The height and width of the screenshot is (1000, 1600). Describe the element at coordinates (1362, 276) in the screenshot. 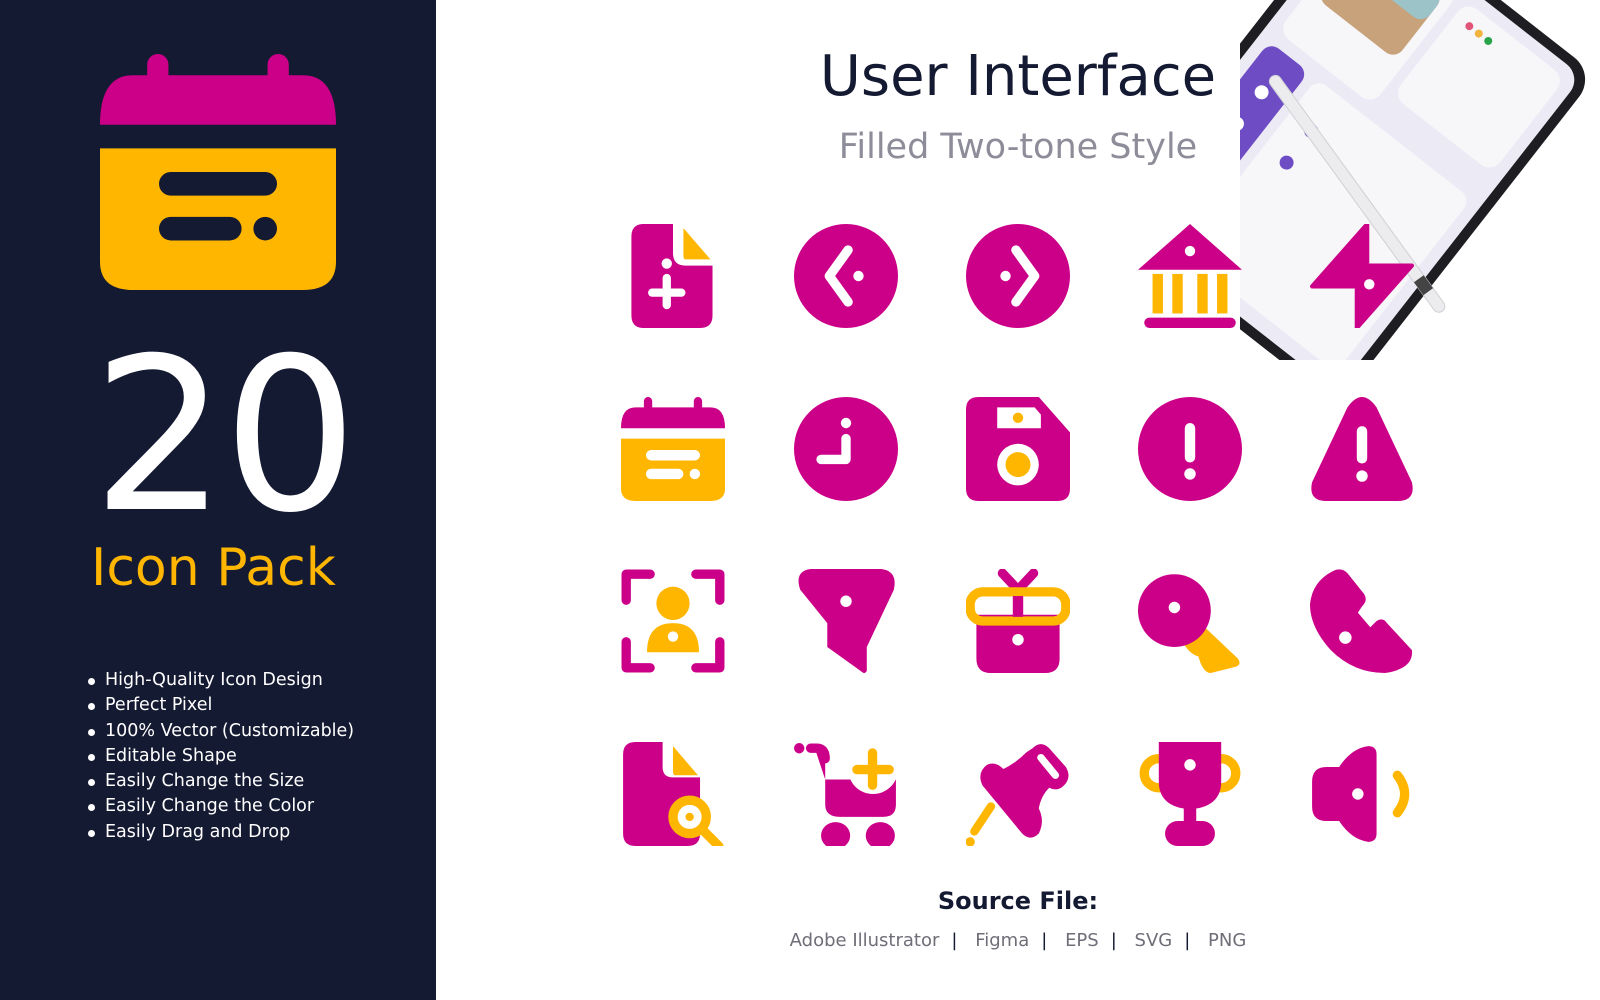

I see `lightning-icon` at that location.